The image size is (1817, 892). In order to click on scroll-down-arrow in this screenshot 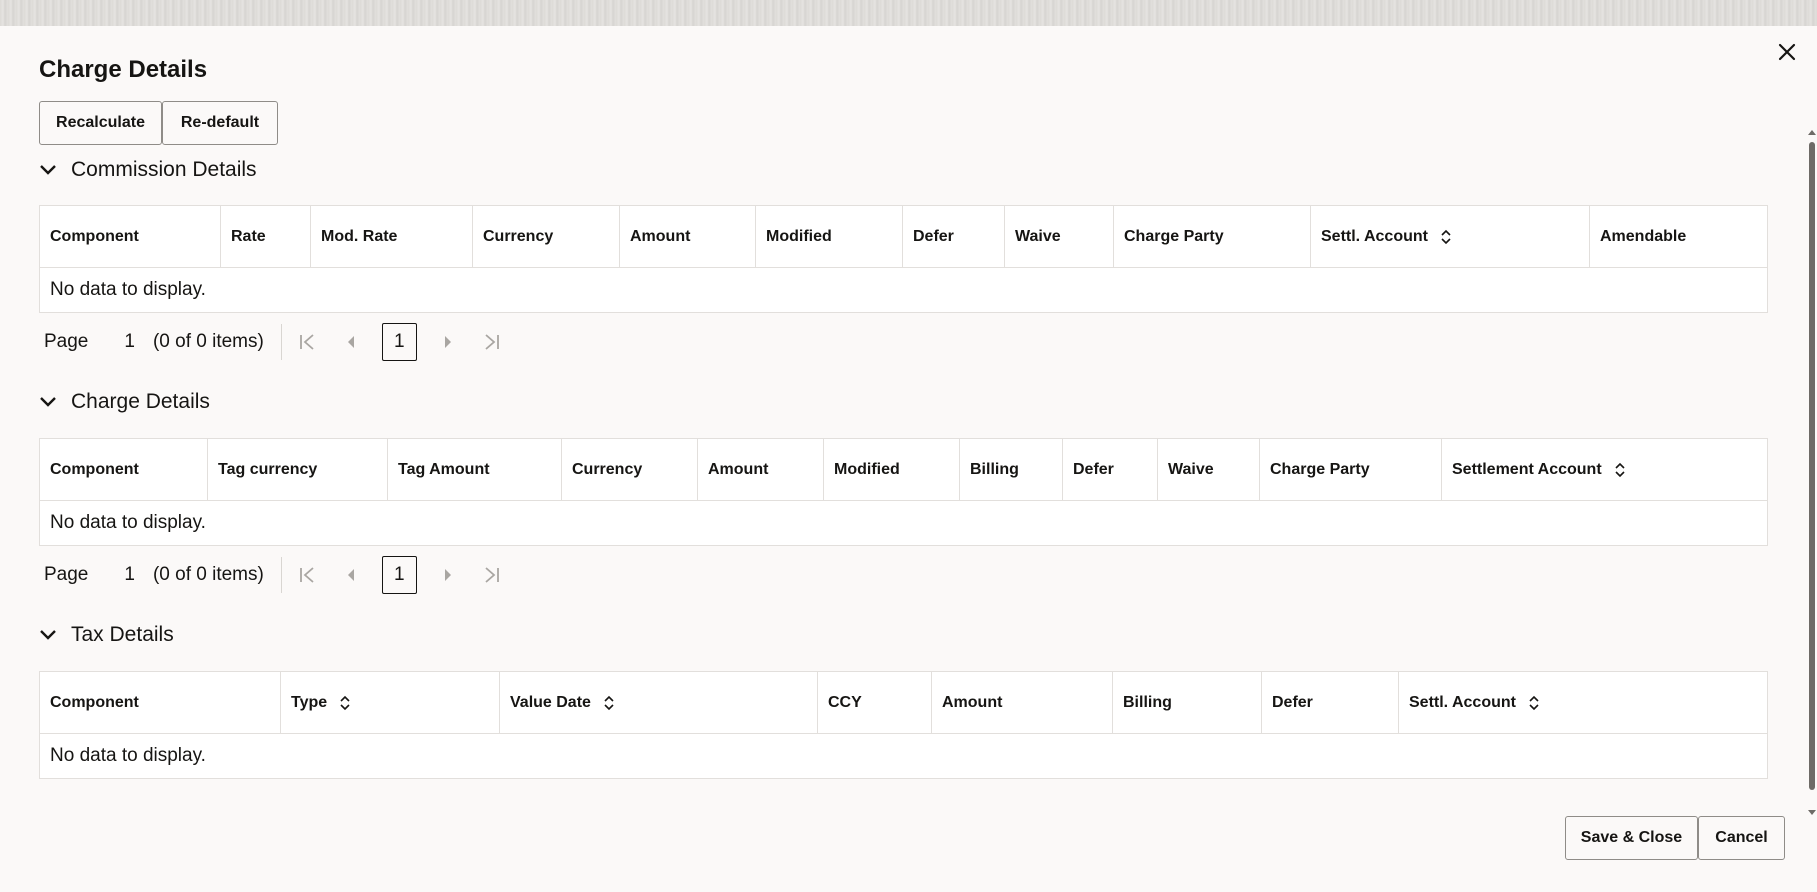, I will do `click(1812, 812)`.